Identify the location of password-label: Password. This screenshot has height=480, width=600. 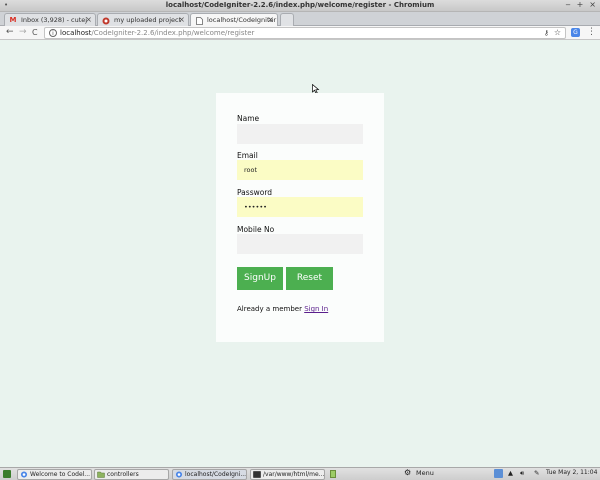
(255, 192).